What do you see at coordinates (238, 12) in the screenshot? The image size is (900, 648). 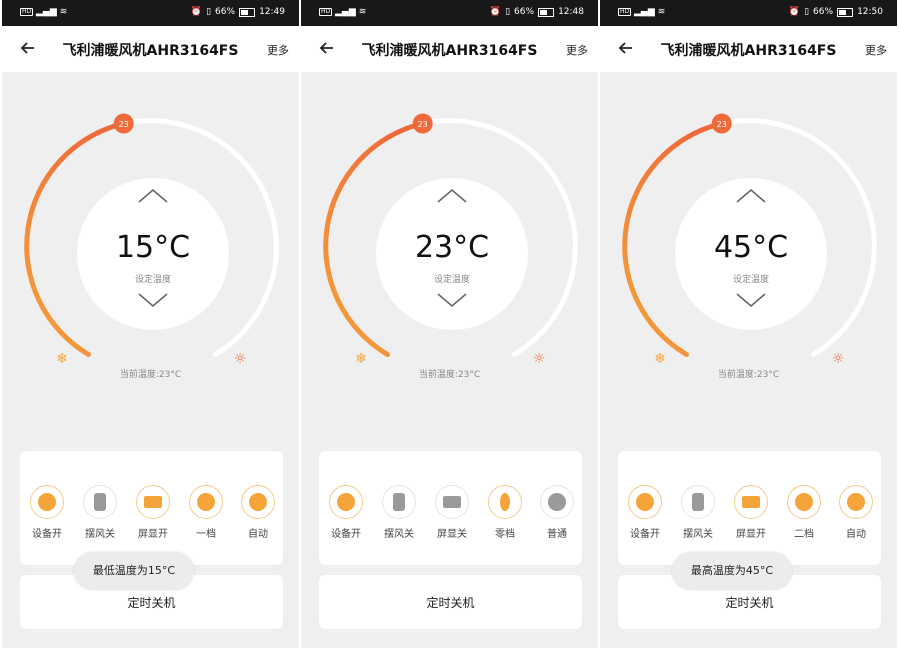 I see `status-right: ⏰ ▯ 66% 12:49` at bounding box center [238, 12].